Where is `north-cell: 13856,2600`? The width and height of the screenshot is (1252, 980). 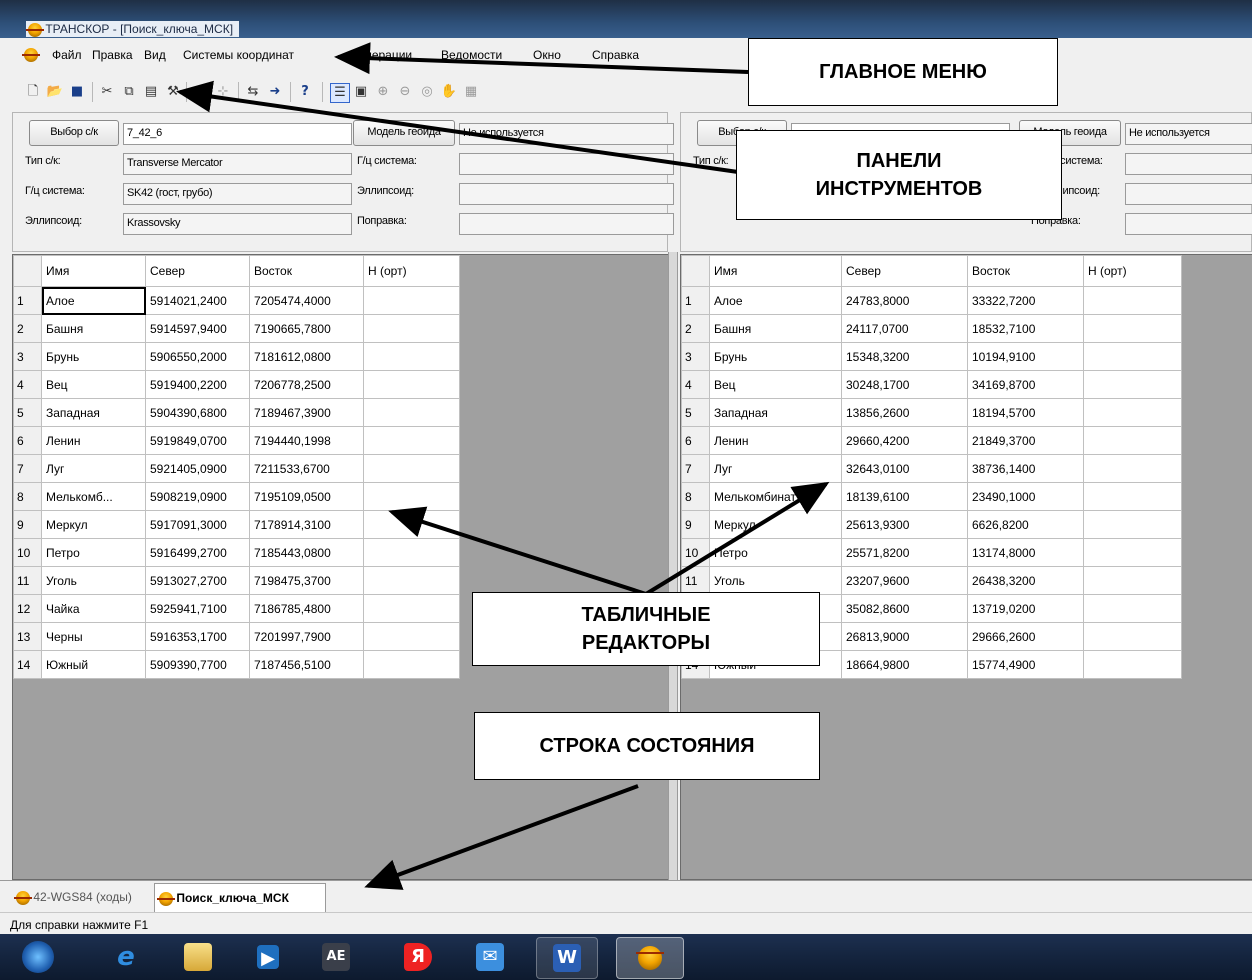
north-cell: 13856,2600 is located at coordinates (904, 412).